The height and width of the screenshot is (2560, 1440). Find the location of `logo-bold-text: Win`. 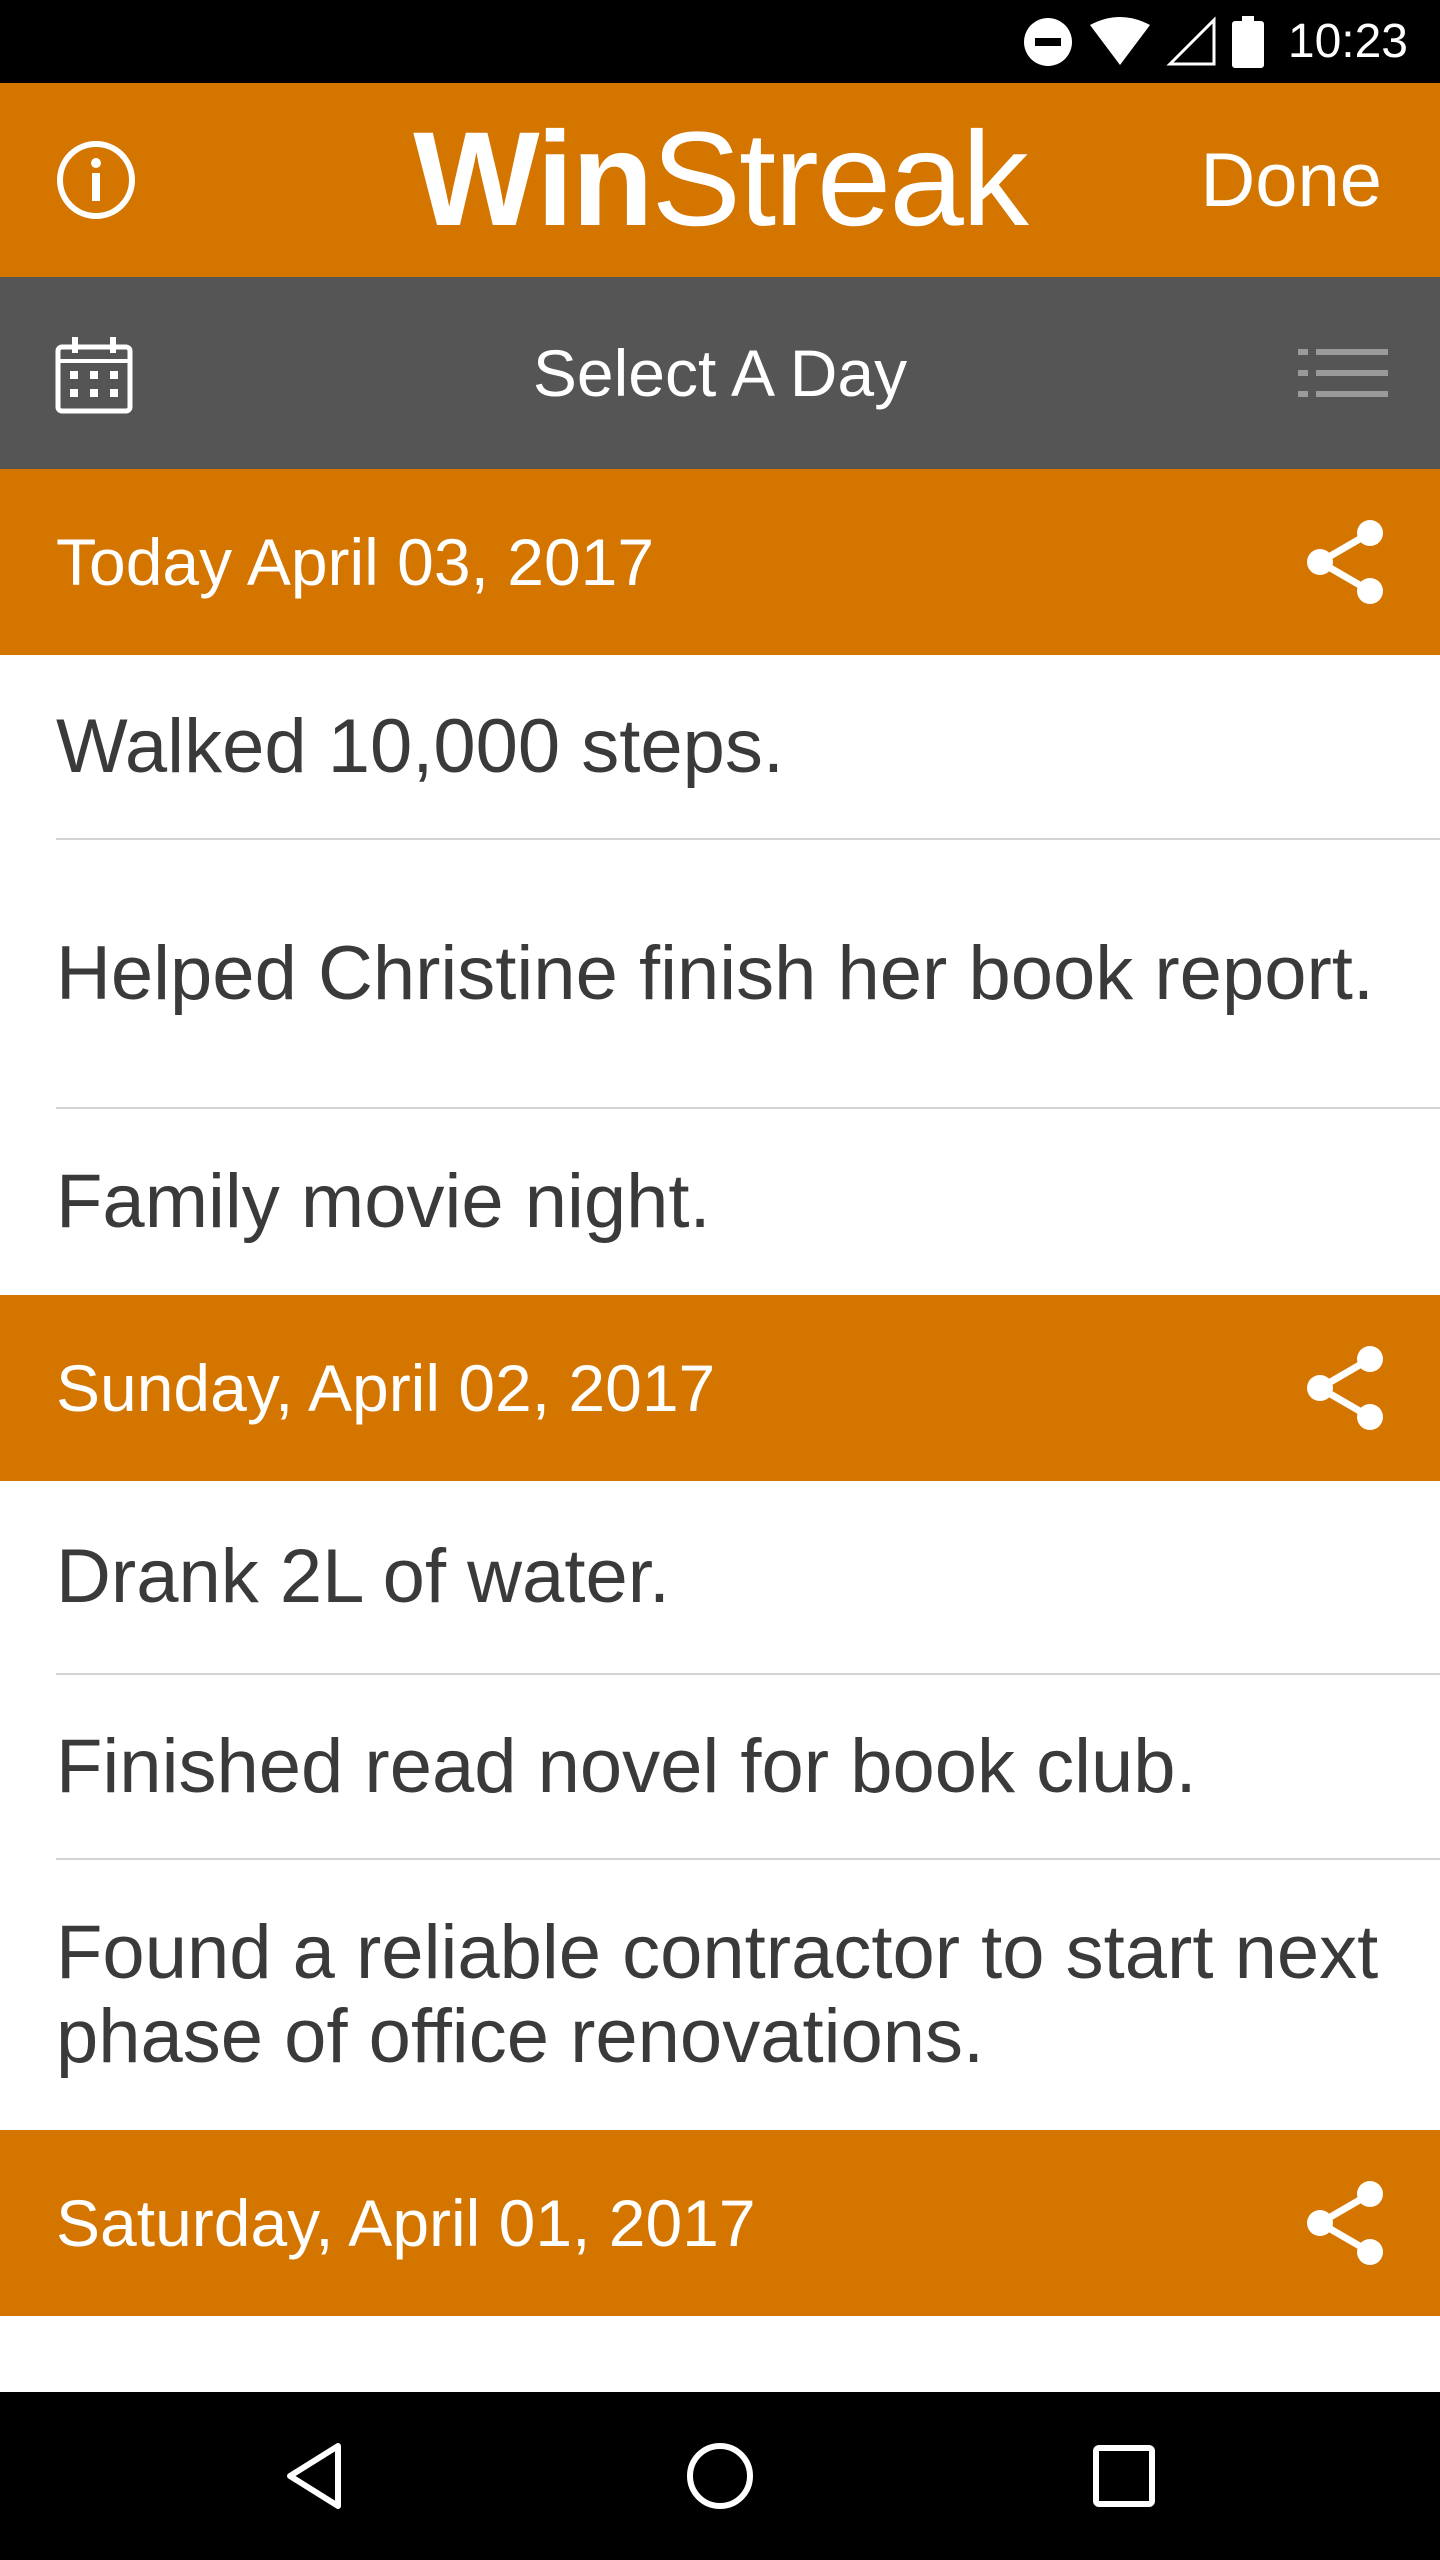

logo-bold-text: Win is located at coordinates (533, 179).